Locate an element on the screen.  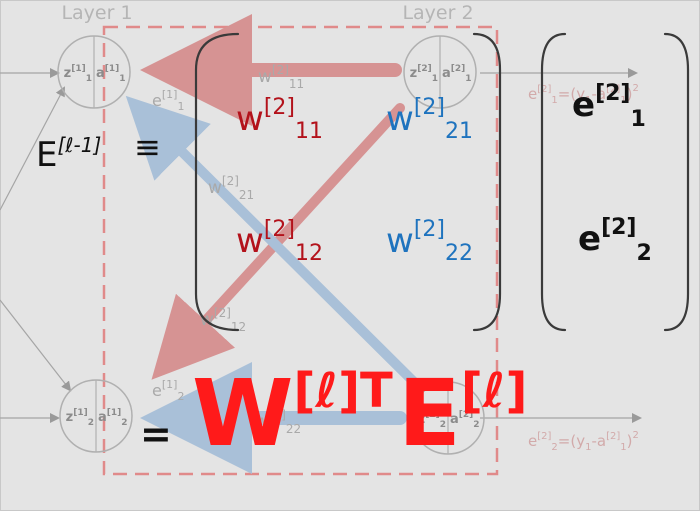
neuron-n12: z[1]2 a[1]2 is located at coordinates (96, 416).